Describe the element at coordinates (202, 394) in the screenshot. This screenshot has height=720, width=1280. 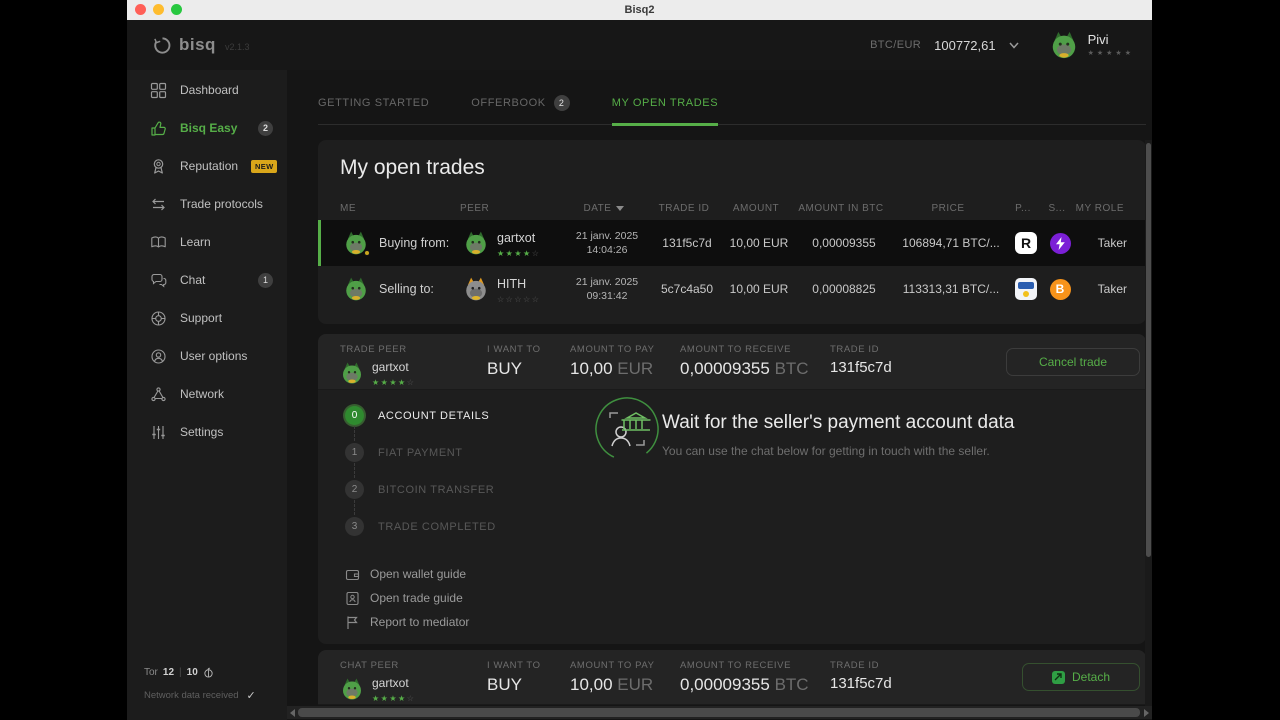
I see `sidebar-item-label: Network` at that location.